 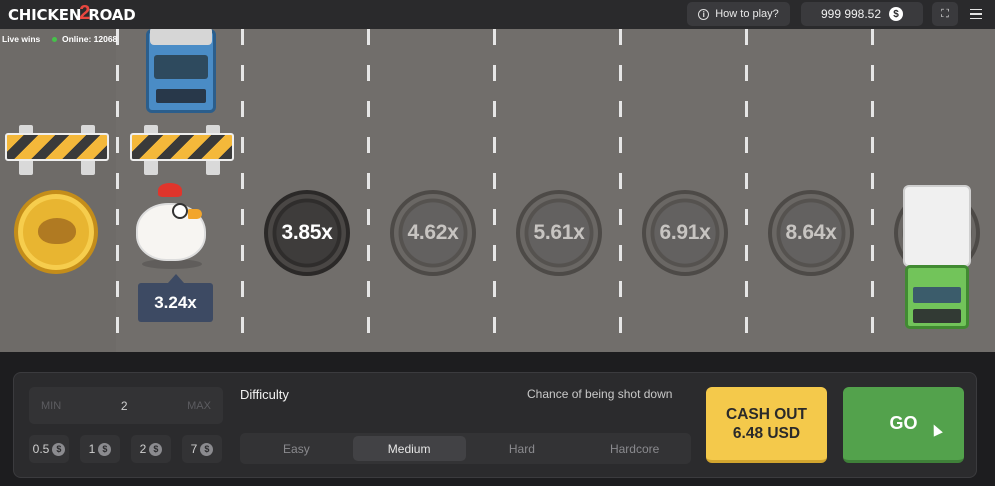 I want to click on tab-hard: Hard, so click(x=522, y=448).